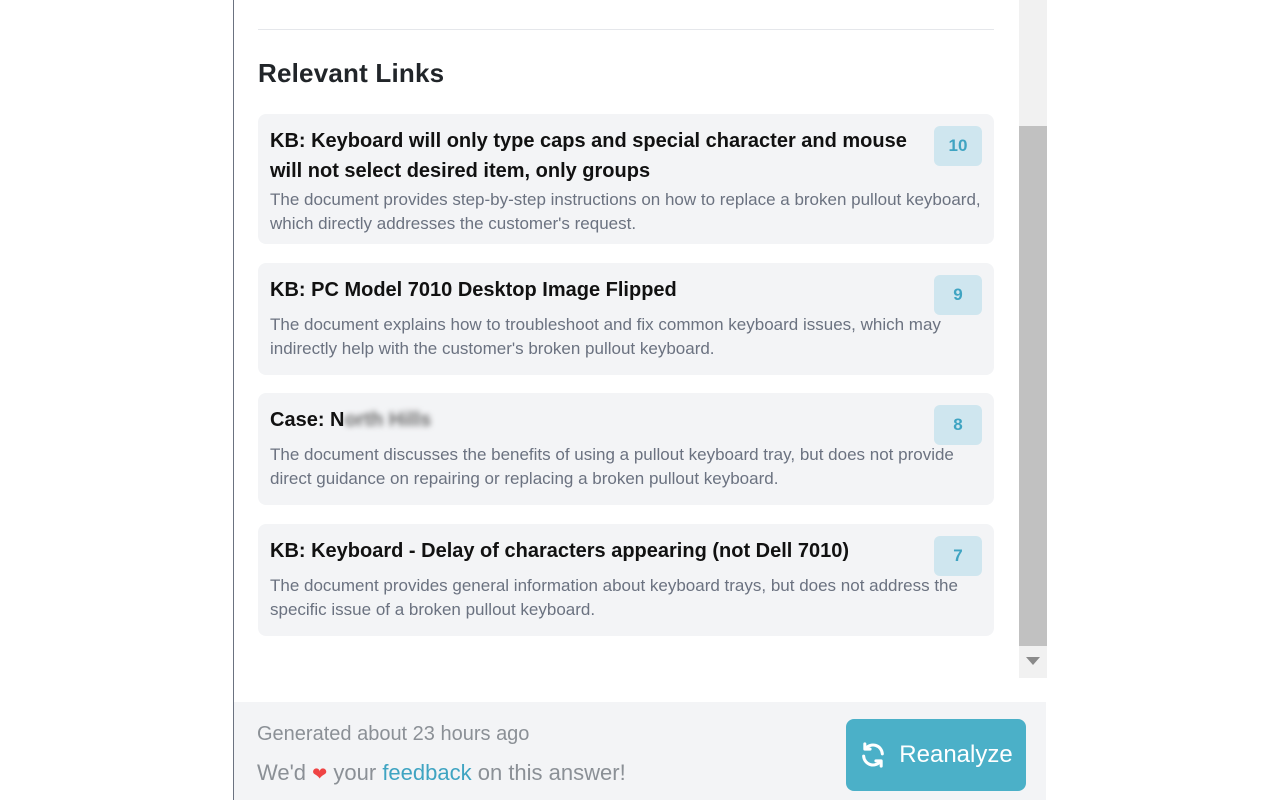 Image resolution: width=1280 pixels, height=800 pixels. What do you see at coordinates (351, 73) in the screenshot?
I see `section-title: Relevant Links` at bounding box center [351, 73].